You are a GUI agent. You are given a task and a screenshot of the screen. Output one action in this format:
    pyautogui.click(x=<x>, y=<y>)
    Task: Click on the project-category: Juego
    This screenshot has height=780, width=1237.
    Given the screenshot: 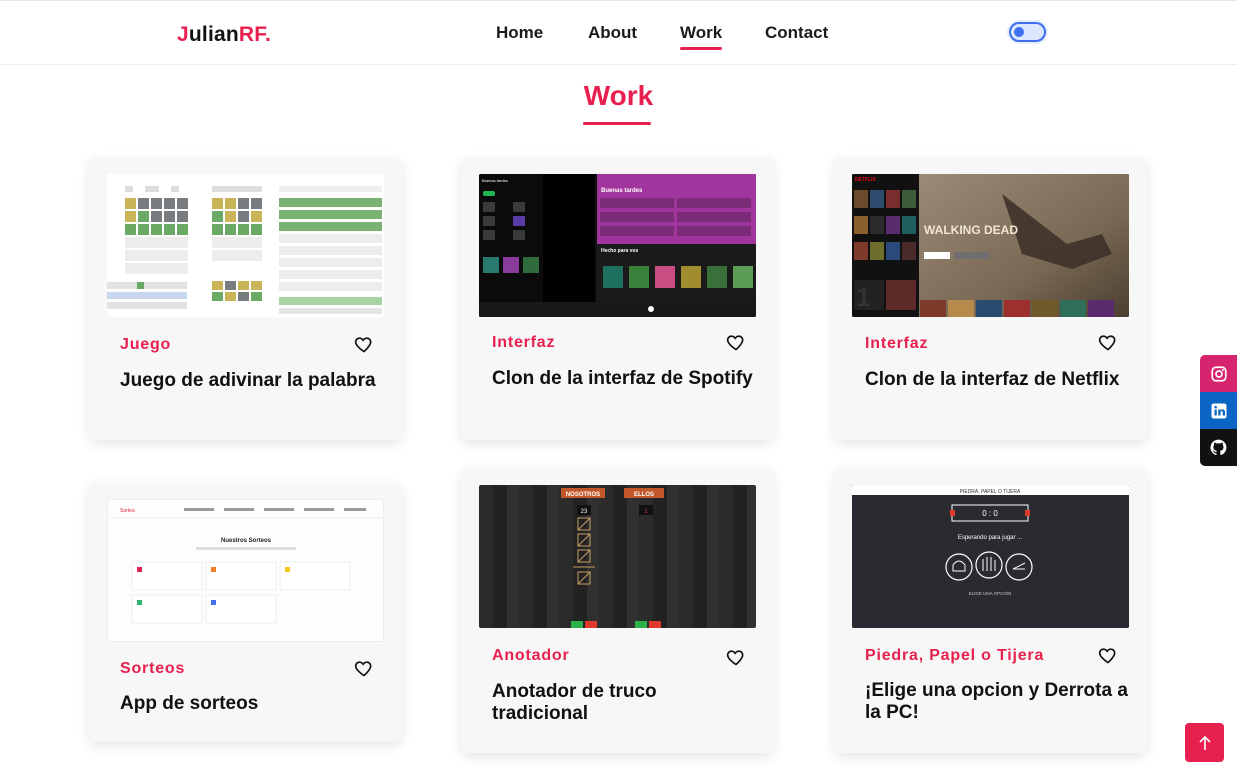 What is the action you would take?
    pyautogui.click(x=146, y=344)
    